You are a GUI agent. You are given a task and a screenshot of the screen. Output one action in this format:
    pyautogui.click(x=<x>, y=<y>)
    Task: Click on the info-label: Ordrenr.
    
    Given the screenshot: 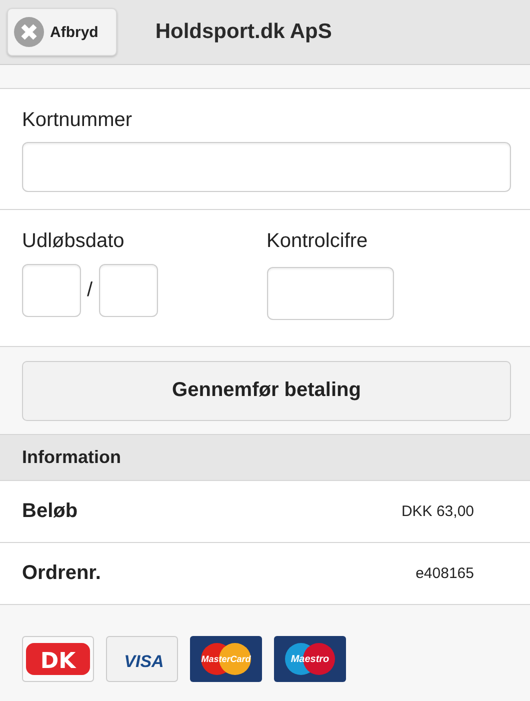 What is the action you would take?
    pyautogui.click(x=61, y=573)
    